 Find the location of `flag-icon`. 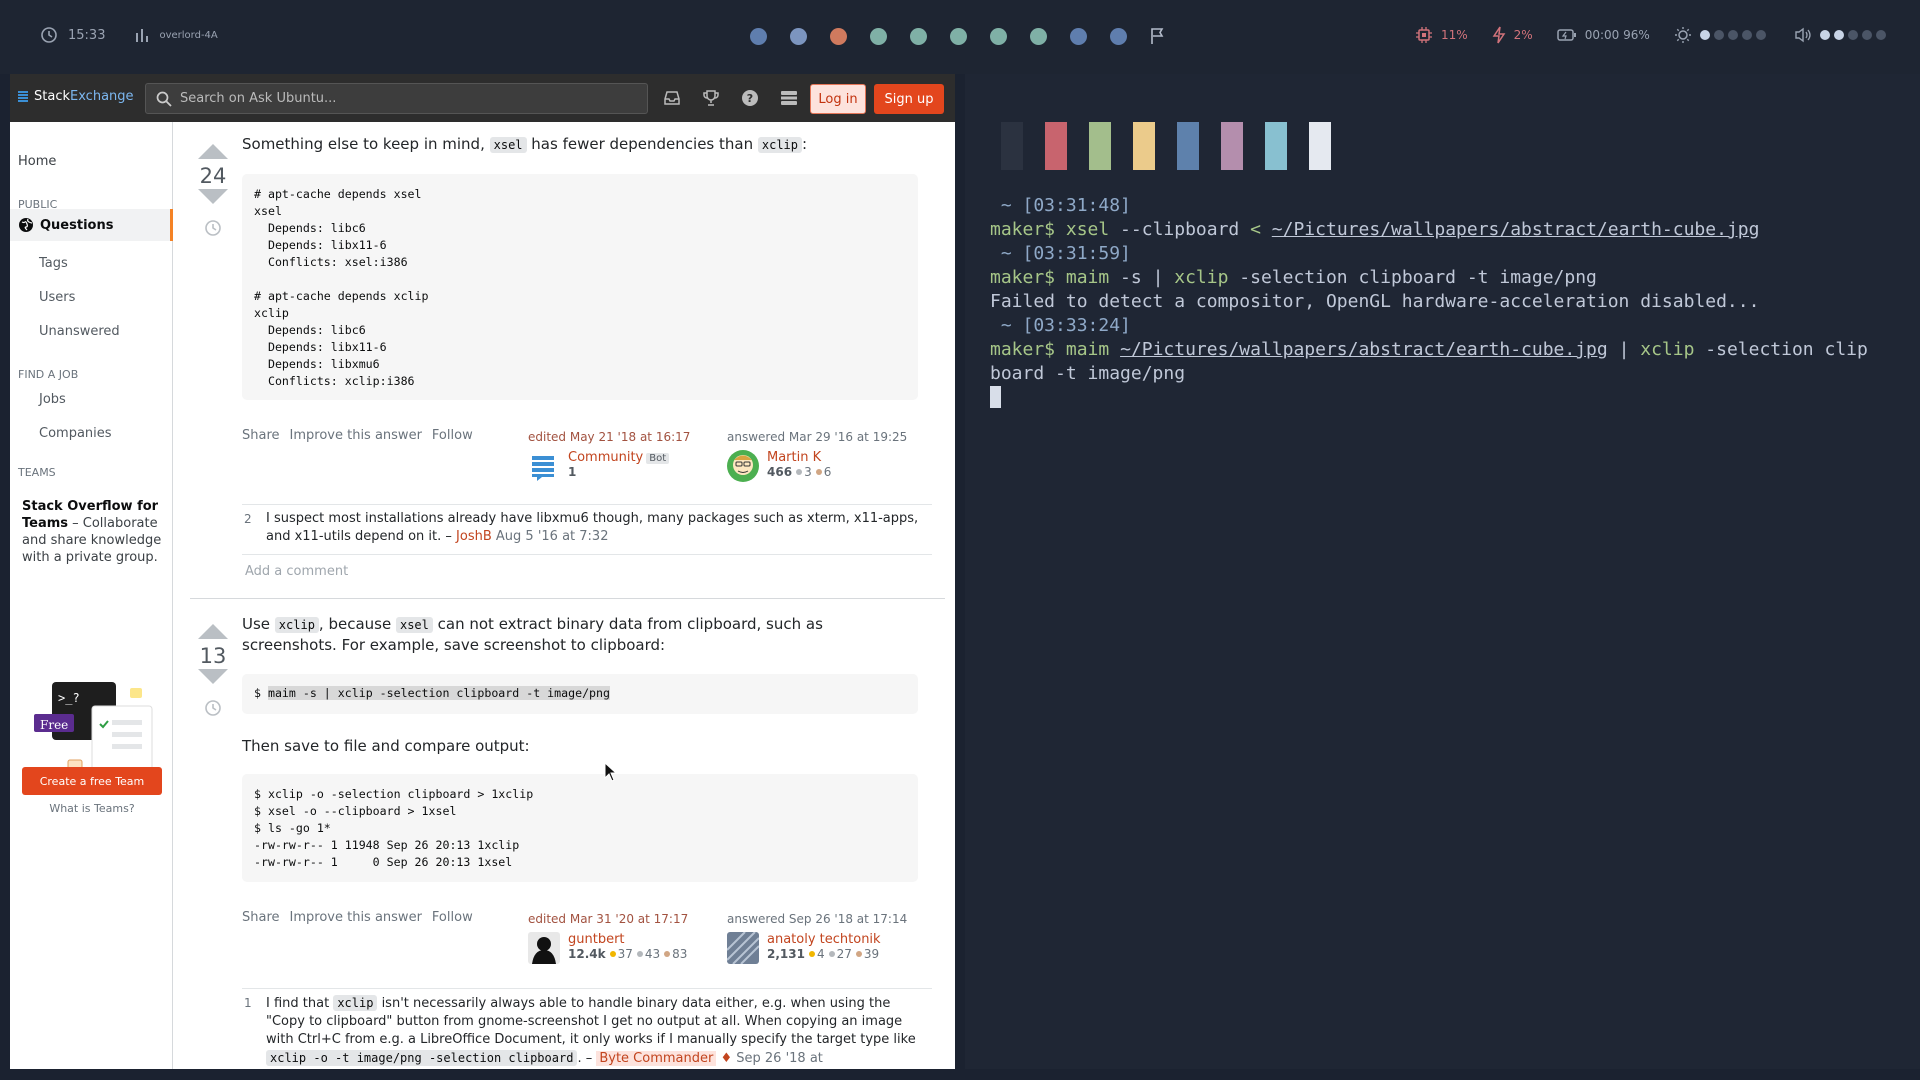

flag-icon is located at coordinates (1158, 36).